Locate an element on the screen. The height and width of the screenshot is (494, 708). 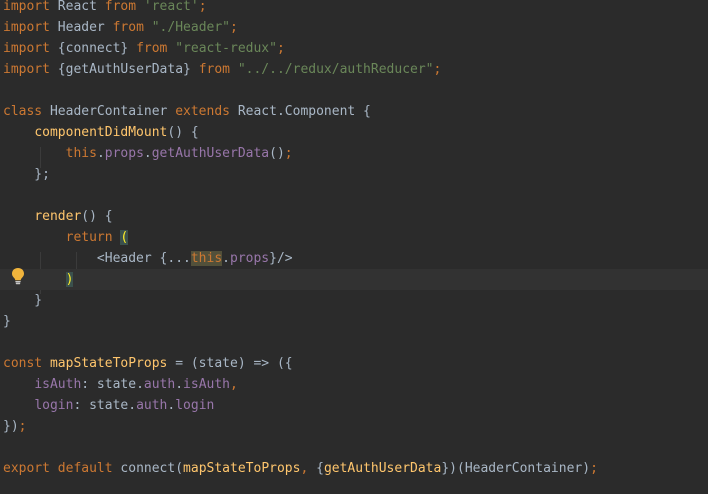
code-token: extends is located at coordinates (206, 111).